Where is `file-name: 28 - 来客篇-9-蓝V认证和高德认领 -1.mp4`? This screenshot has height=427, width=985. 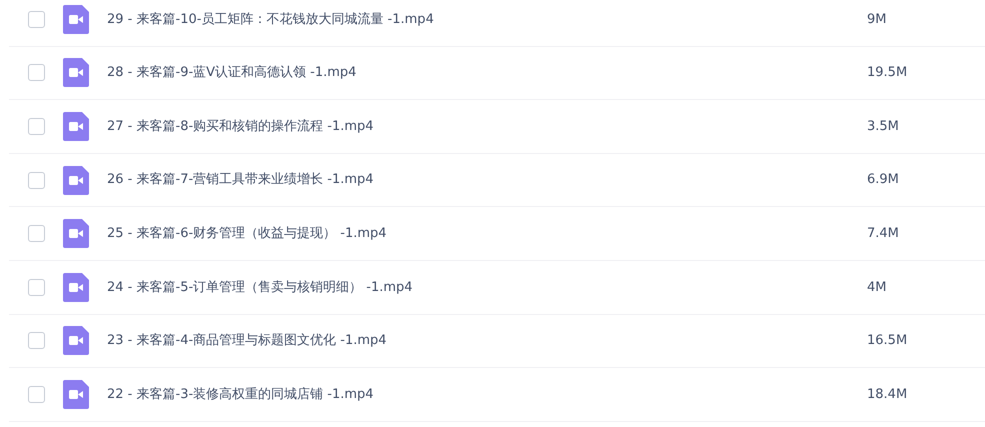
file-name: 28 - 来客篇-9-蓝V认证和高德认领 -1.mp4 is located at coordinates (487, 73).